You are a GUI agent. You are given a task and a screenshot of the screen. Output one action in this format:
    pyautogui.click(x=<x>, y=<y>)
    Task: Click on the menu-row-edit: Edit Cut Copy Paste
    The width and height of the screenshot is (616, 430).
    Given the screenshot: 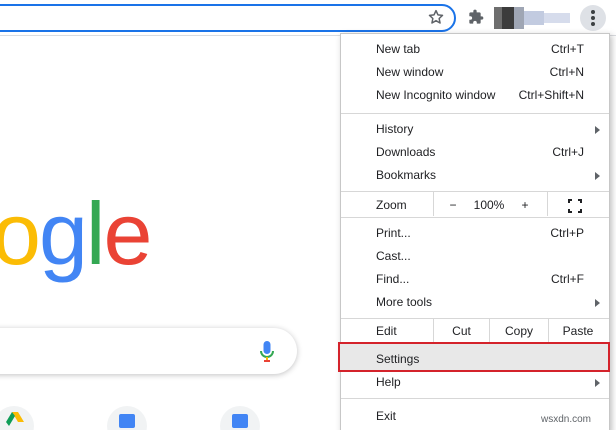 What is the action you would take?
    pyautogui.click(x=475, y=331)
    